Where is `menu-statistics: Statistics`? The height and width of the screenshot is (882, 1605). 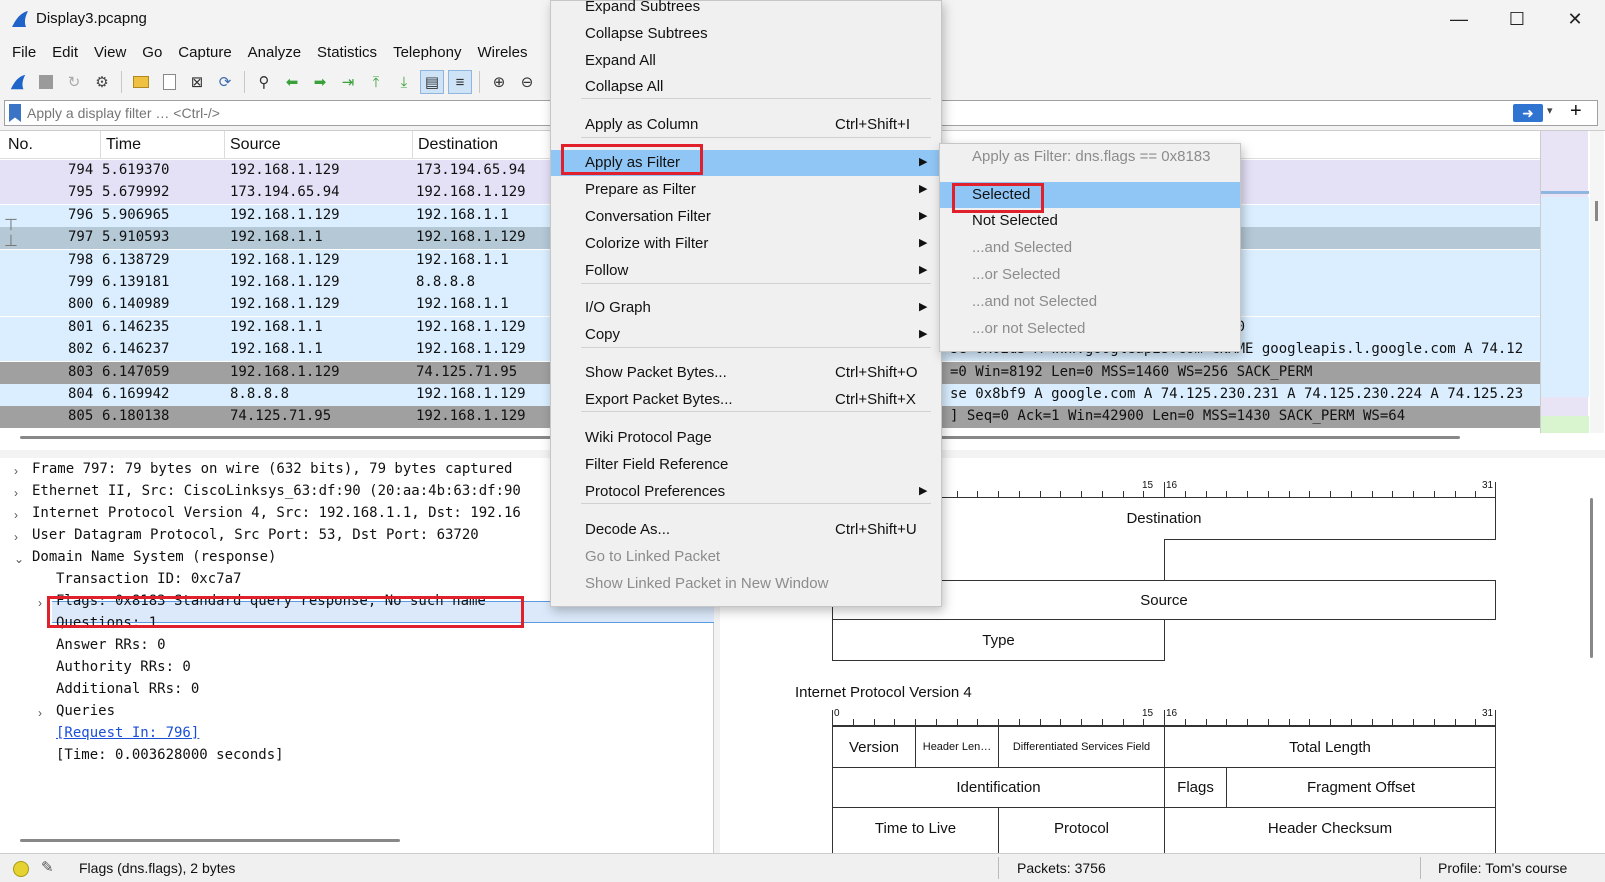 menu-statistics: Statistics is located at coordinates (347, 52).